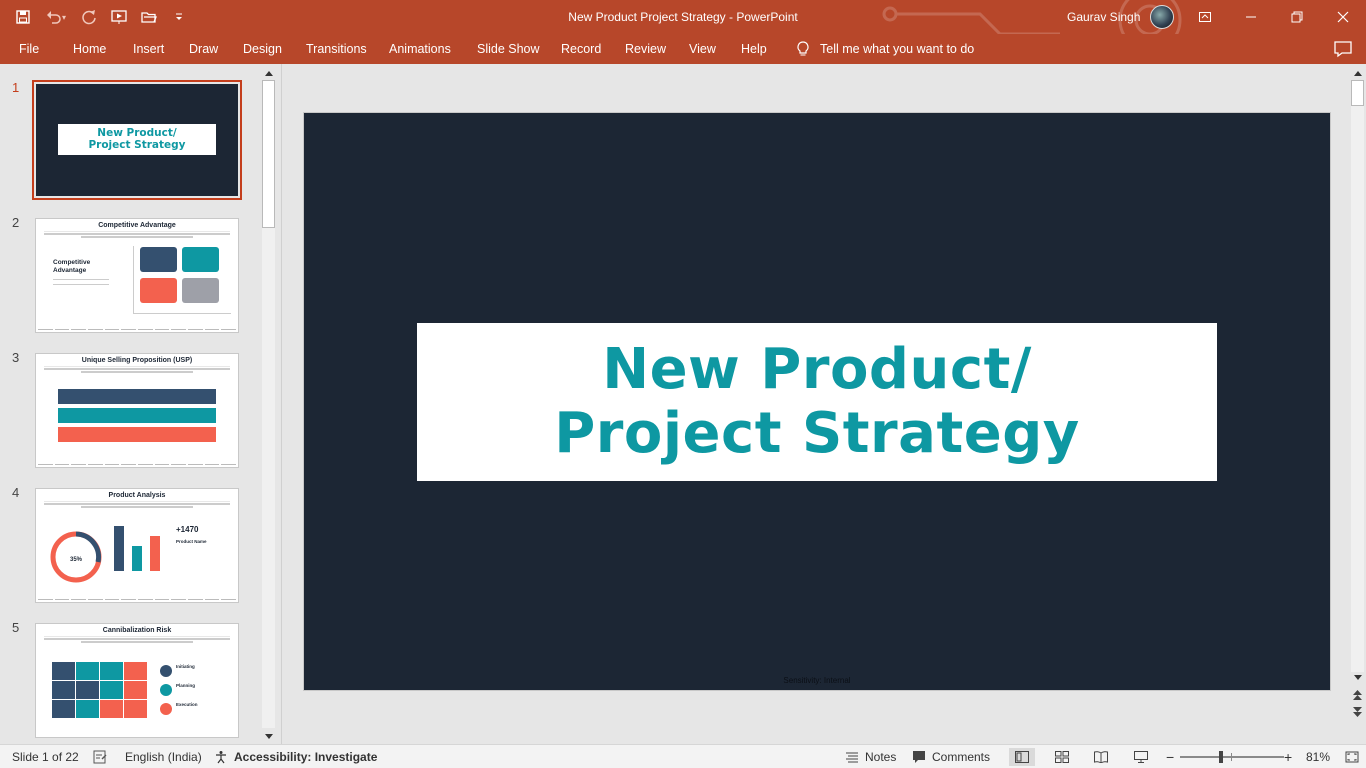 The width and height of the screenshot is (1366, 768). What do you see at coordinates (1288, 756) in the screenshot?
I see `zoom-in-icon: +` at bounding box center [1288, 756].